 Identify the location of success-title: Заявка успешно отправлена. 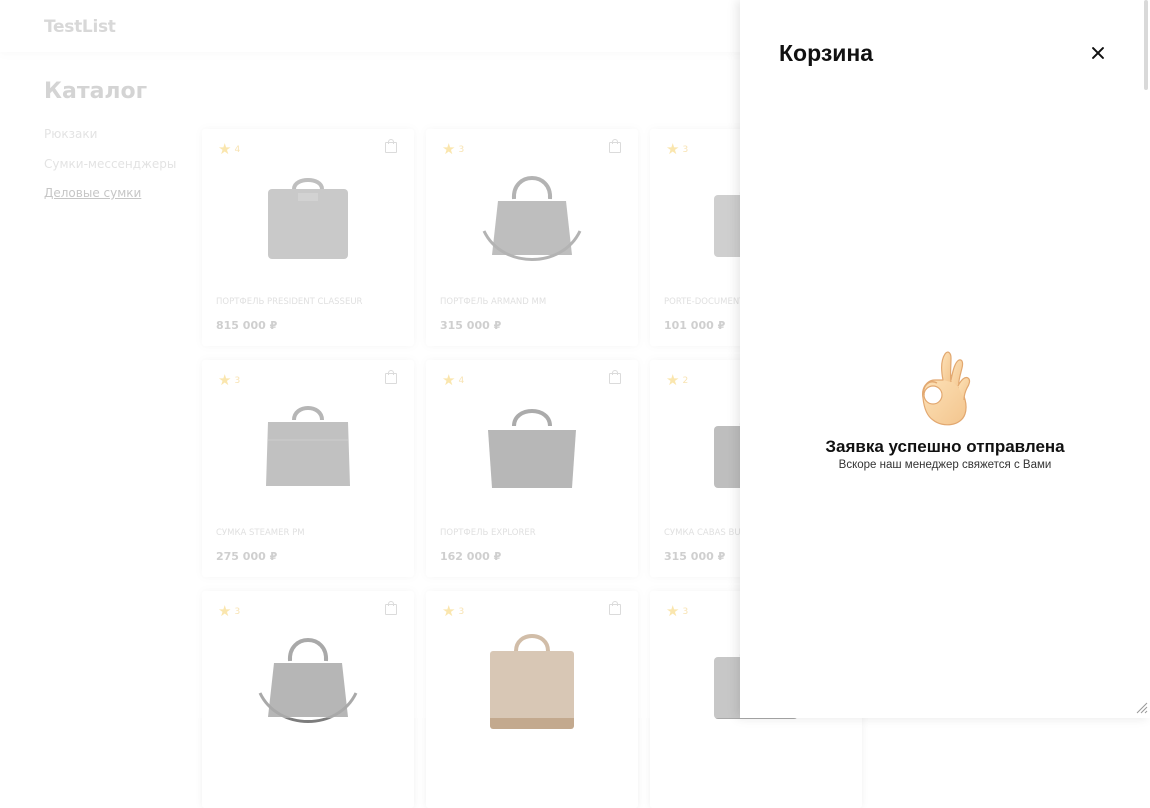
(945, 446).